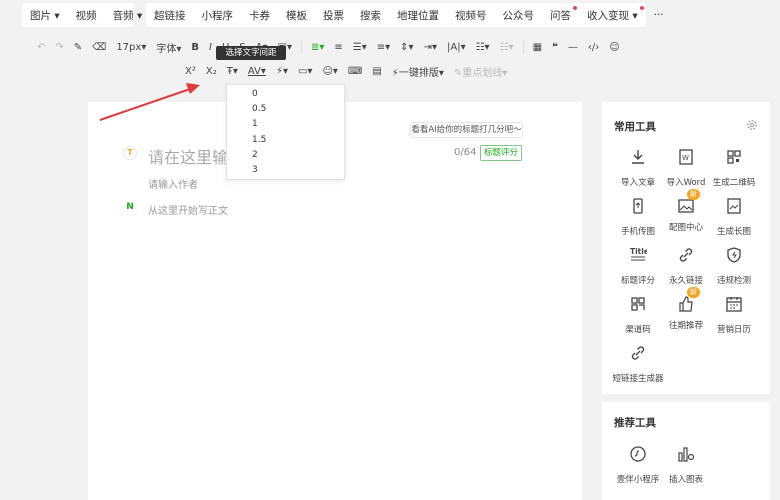 The image size is (780, 500). I want to click on svg-text: W, so click(685, 158).